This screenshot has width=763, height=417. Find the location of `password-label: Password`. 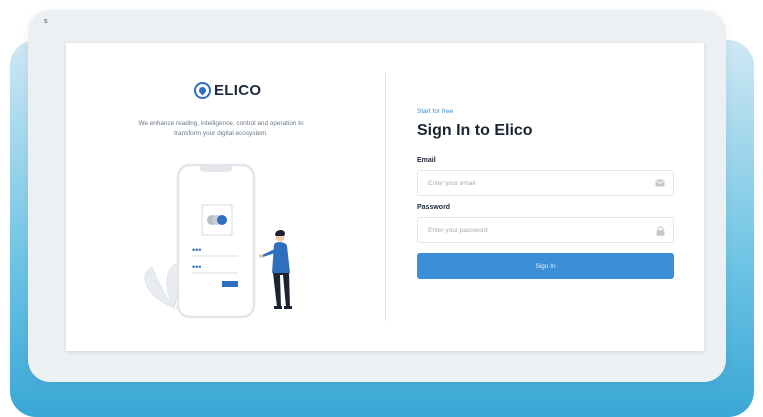

password-label: Password is located at coordinates (434, 207).